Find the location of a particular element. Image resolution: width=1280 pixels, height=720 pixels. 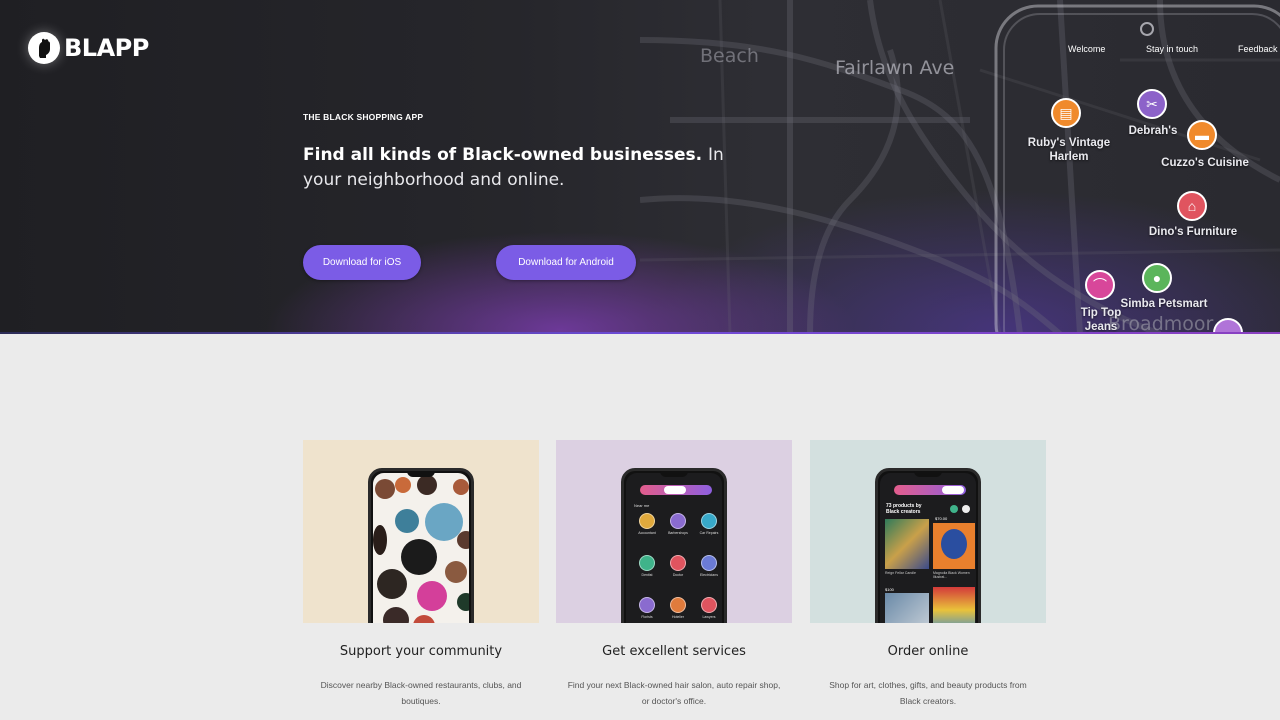

feature-image is located at coordinates (421, 531).